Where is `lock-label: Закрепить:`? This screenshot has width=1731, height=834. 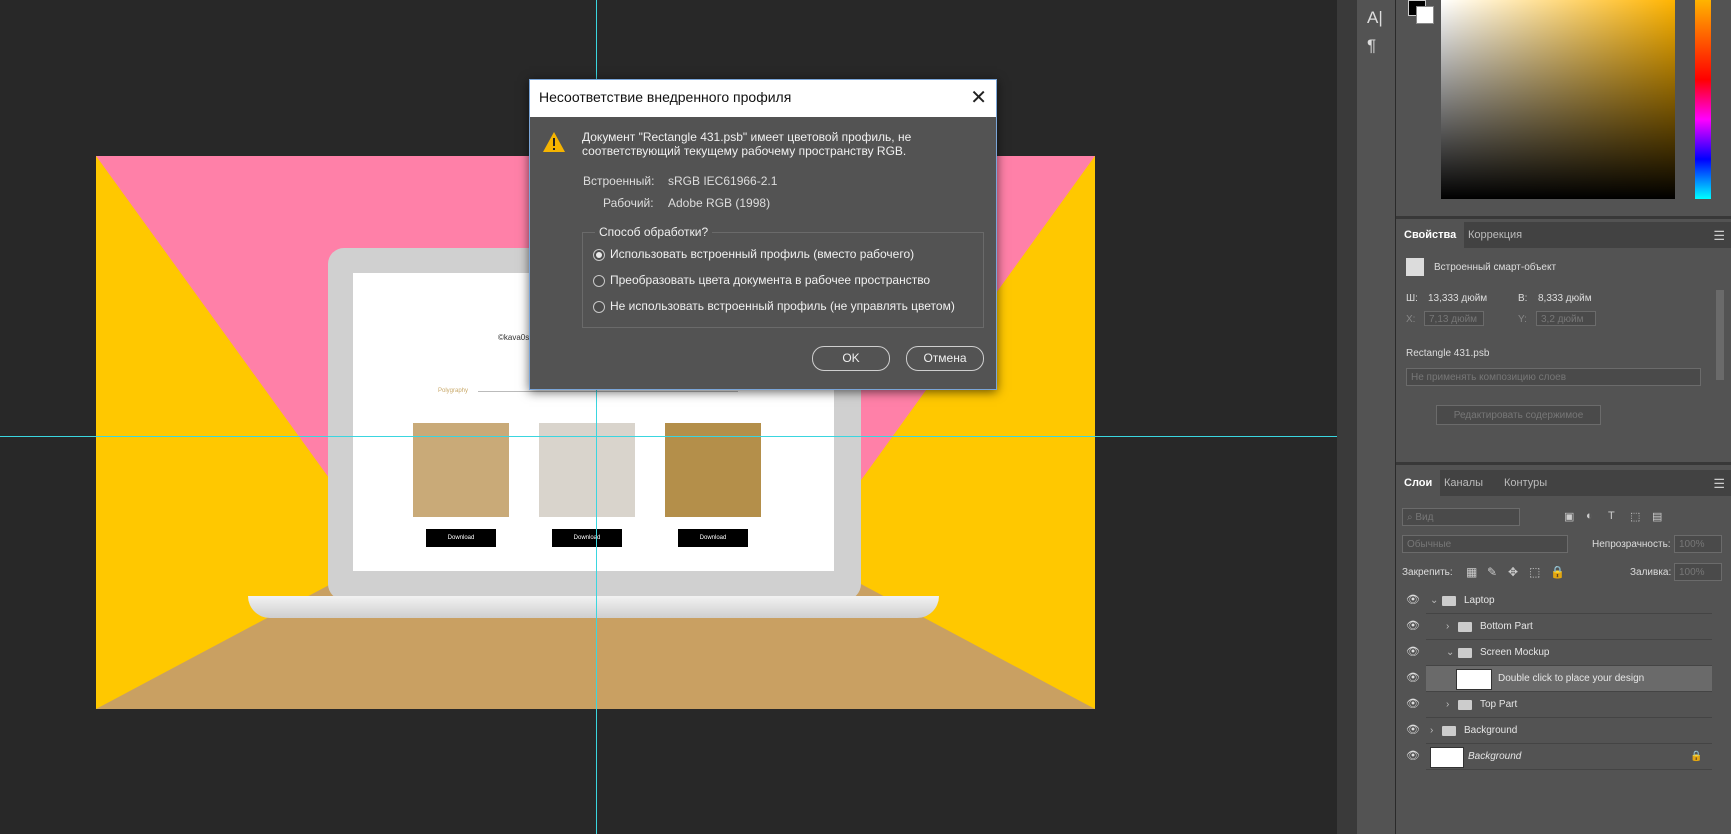
lock-label: Закрепить: is located at coordinates (1427, 572).